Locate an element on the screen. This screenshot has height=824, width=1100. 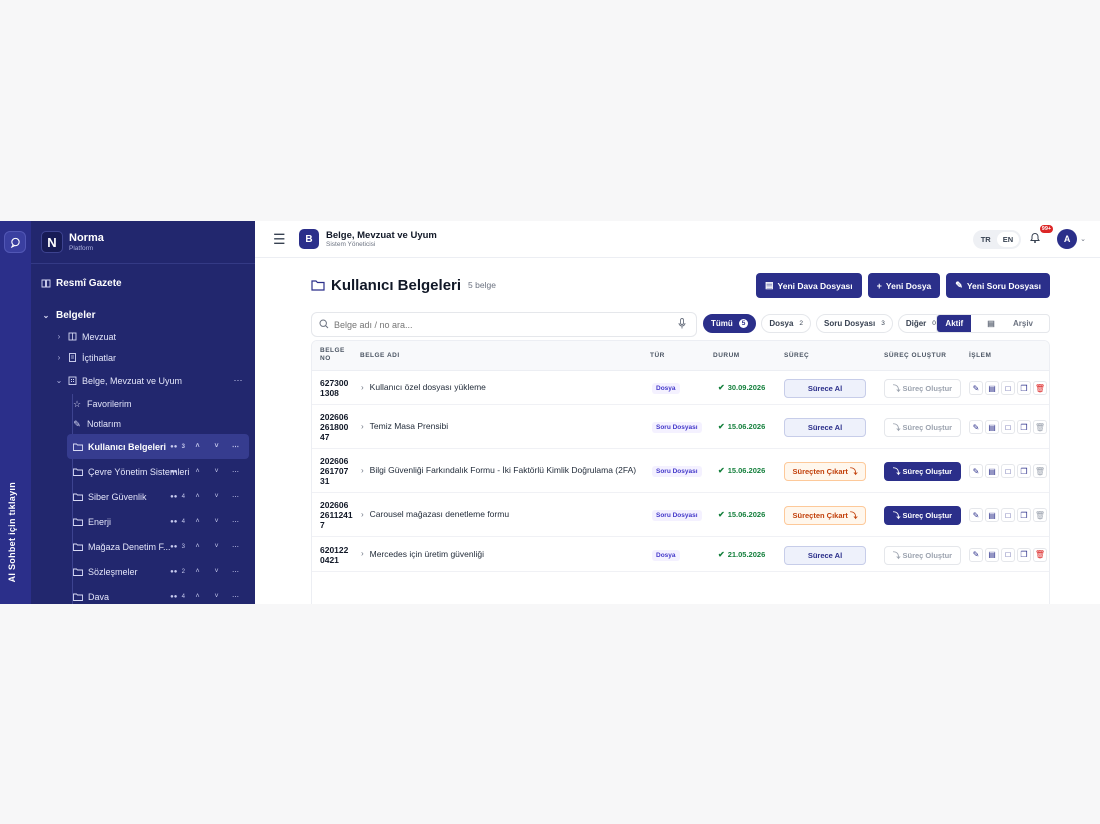
folder-item: Sözleşmeler ●● 2 ˄ ˅ ⋯ is located at coordinates (158, 571).